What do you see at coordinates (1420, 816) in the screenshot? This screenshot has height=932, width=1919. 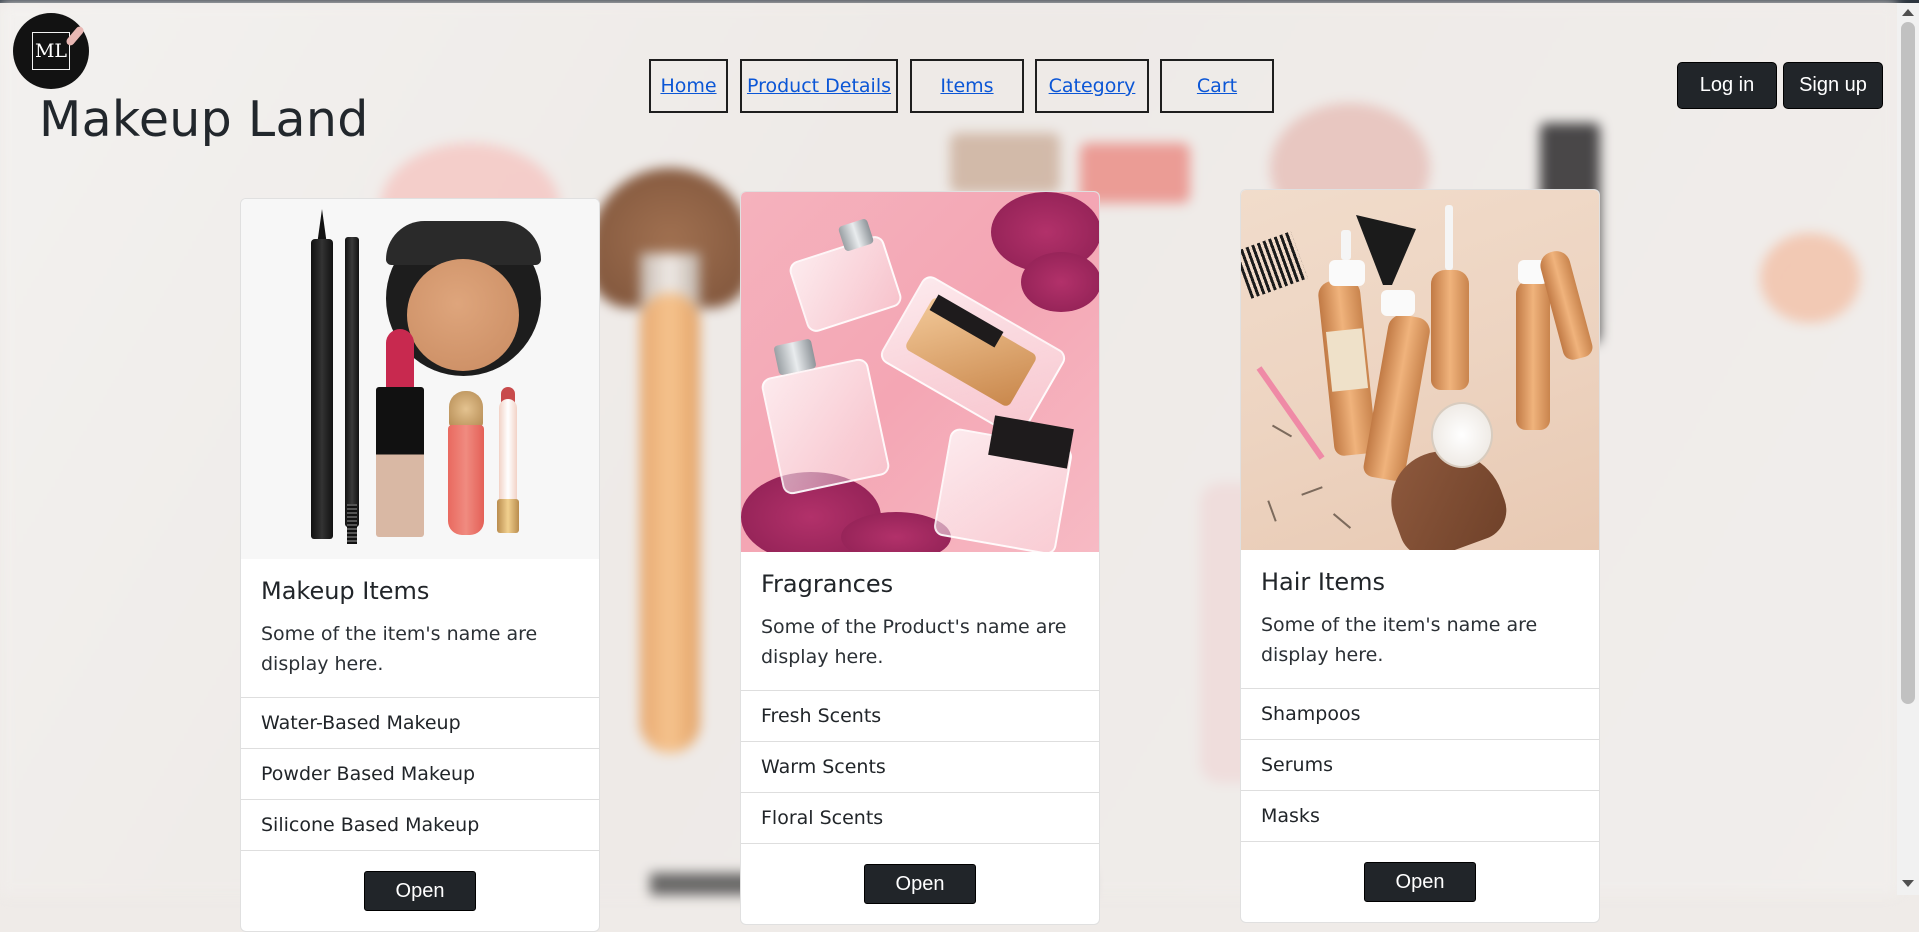 I see `list-item: Masks` at bounding box center [1420, 816].